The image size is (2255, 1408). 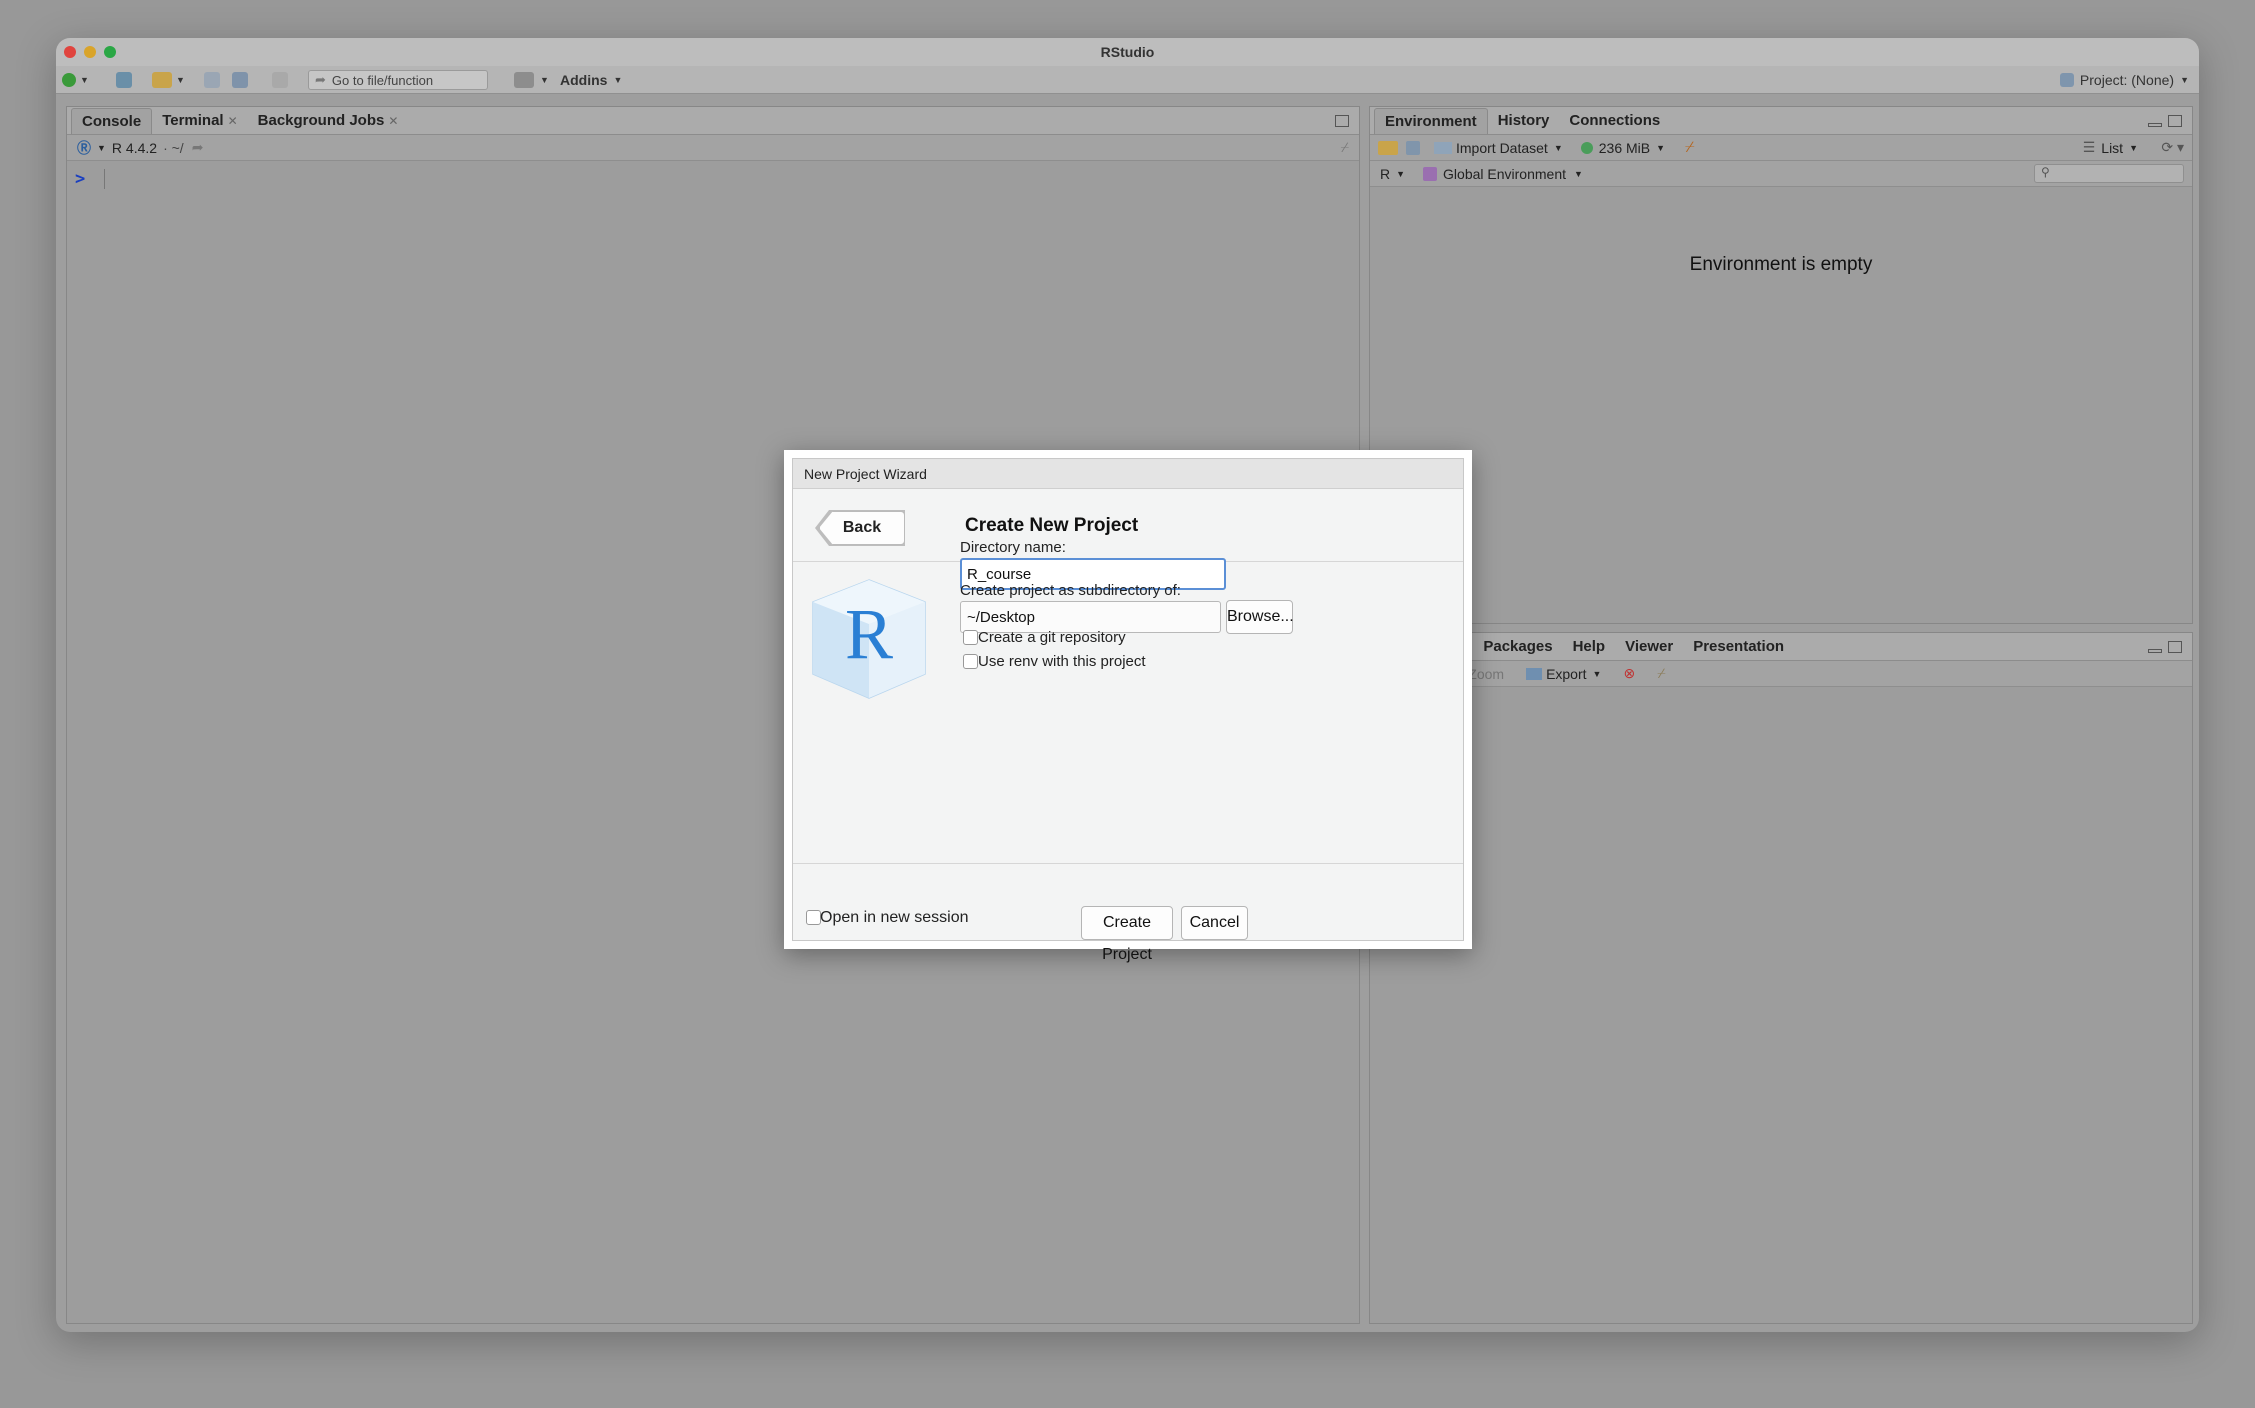 What do you see at coordinates (2172, 147) in the screenshot?
I see `refresh-icon: ⟳ ▾` at bounding box center [2172, 147].